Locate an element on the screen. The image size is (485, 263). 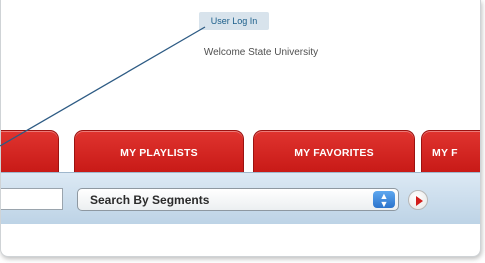
up-down-arrows-icon: ▲ ▼ is located at coordinates (384, 200).